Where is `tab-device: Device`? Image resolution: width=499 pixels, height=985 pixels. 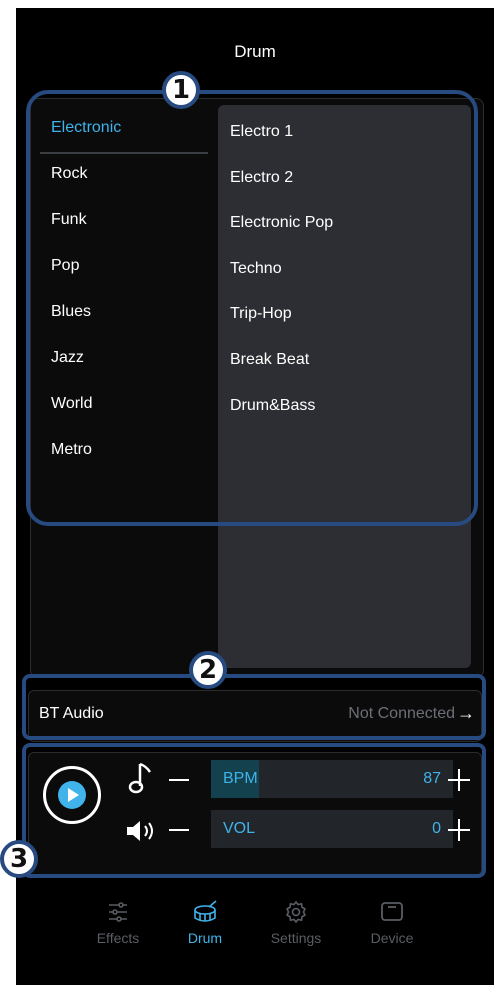 tab-device: Device is located at coordinates (392, 923).